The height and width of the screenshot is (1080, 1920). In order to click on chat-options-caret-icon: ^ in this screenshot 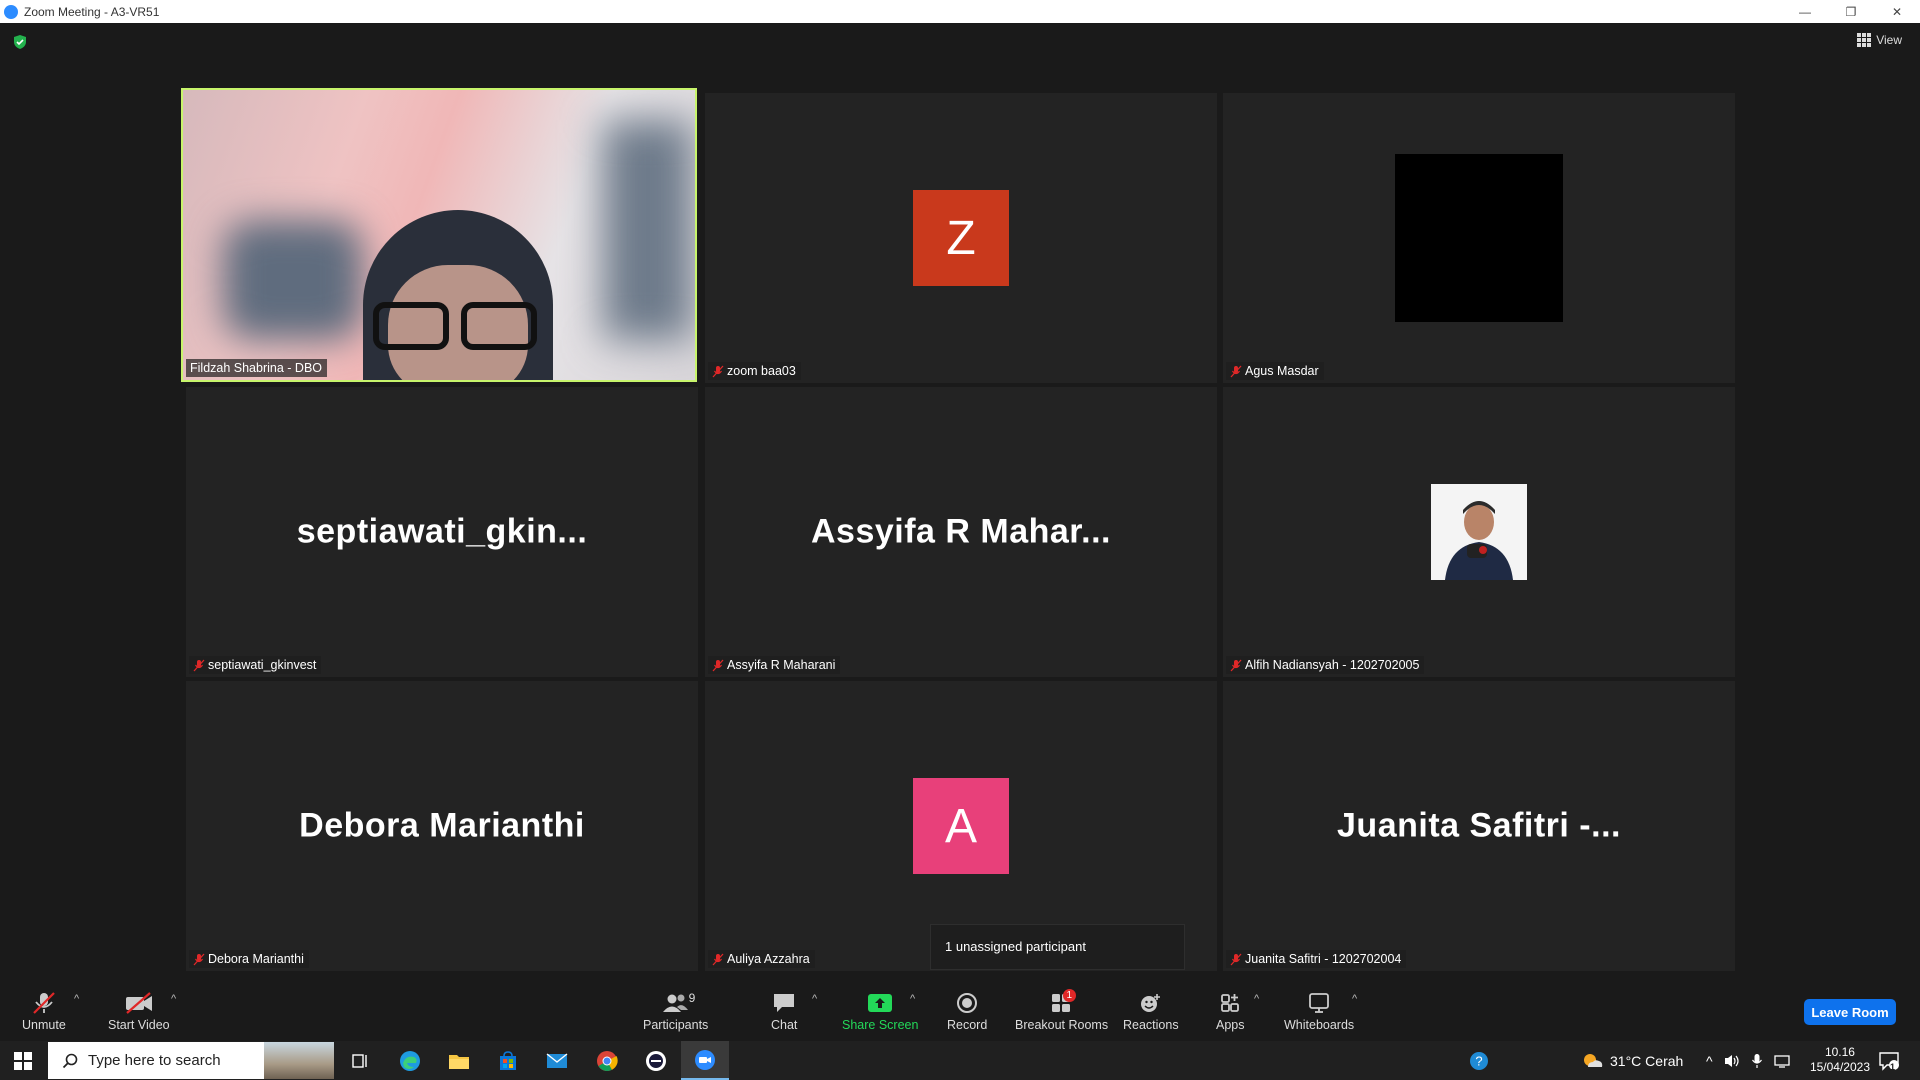, I will do `click(814, 999)`.